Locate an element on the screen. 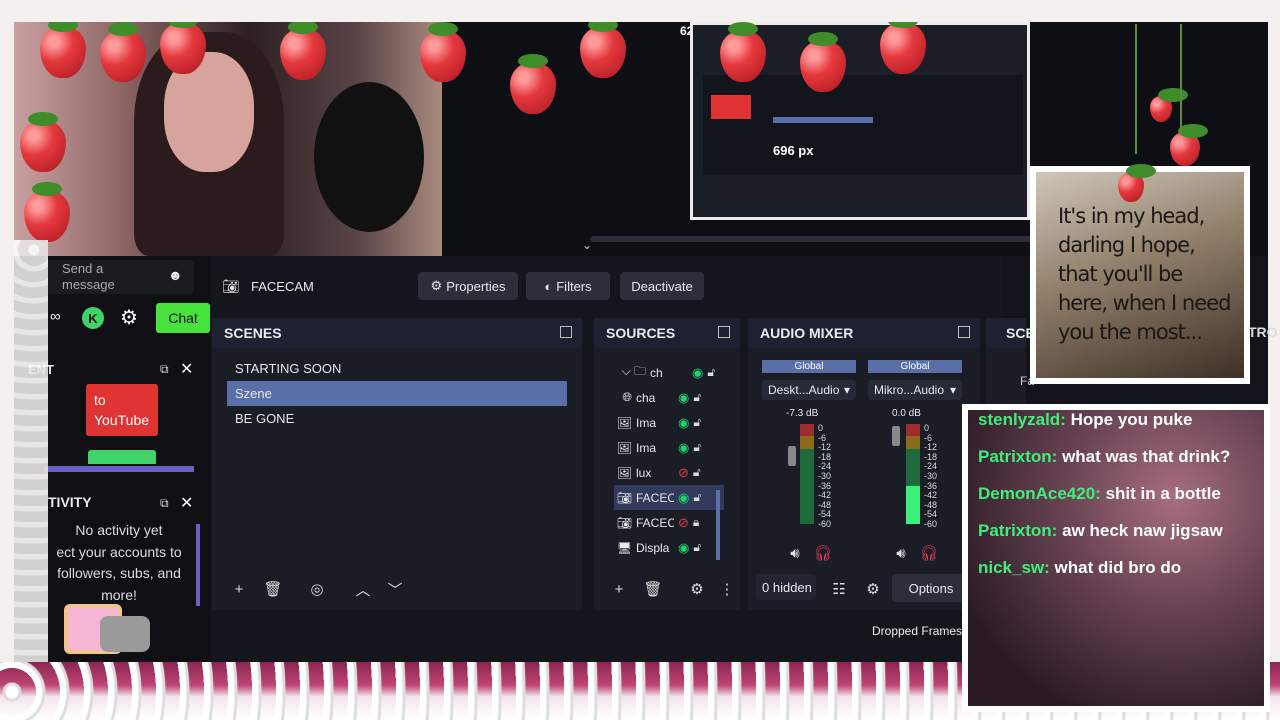 This screenshot has width=1280, height=720. properties-button: ⚙ Properties is located at coordinates (468, 286).